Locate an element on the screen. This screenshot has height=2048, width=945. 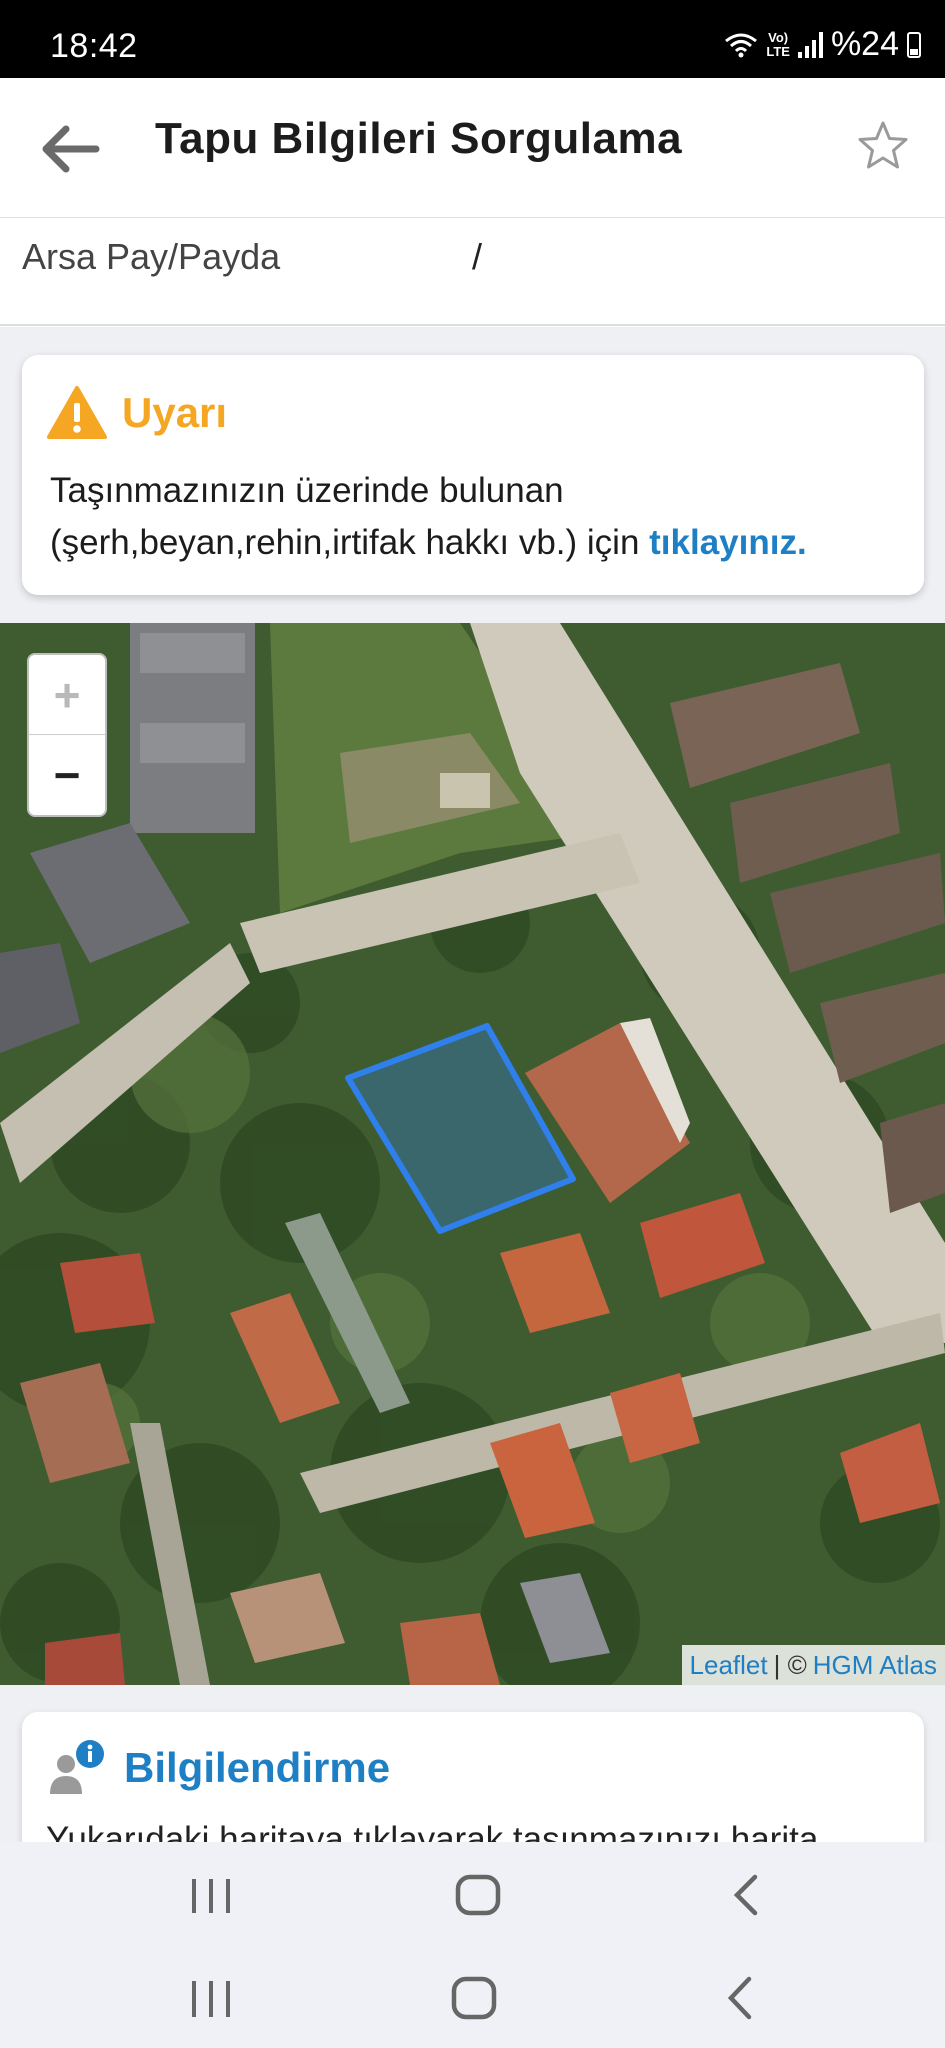
home-button is located at coordinates (478, 1895).